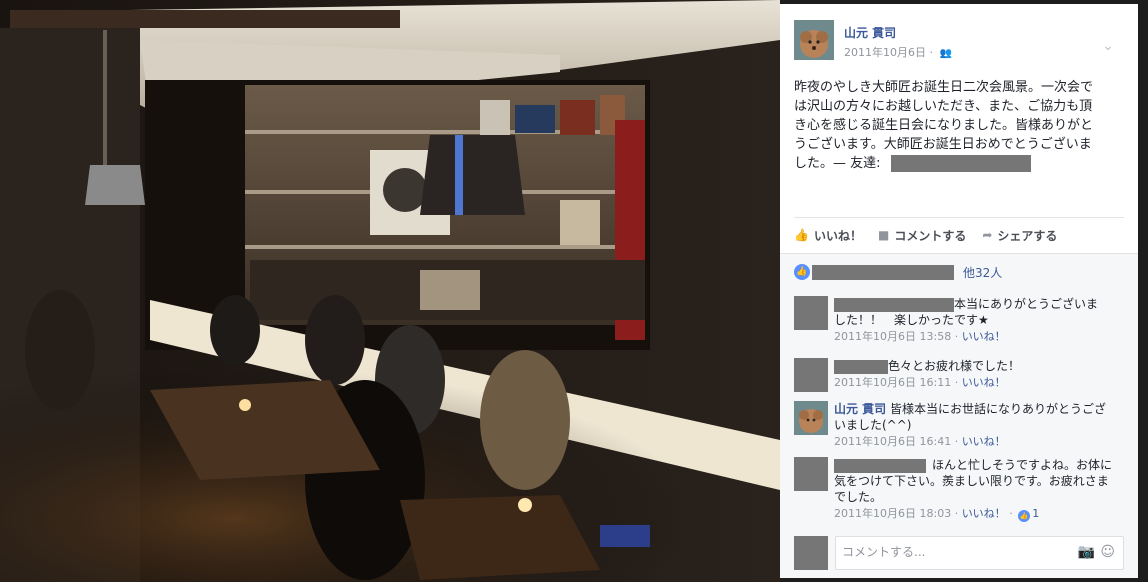  What do you see at coordinates (837, 235) in the screenshot?
I see `like-button-label: いいね！` at bounding box center [837, 235].